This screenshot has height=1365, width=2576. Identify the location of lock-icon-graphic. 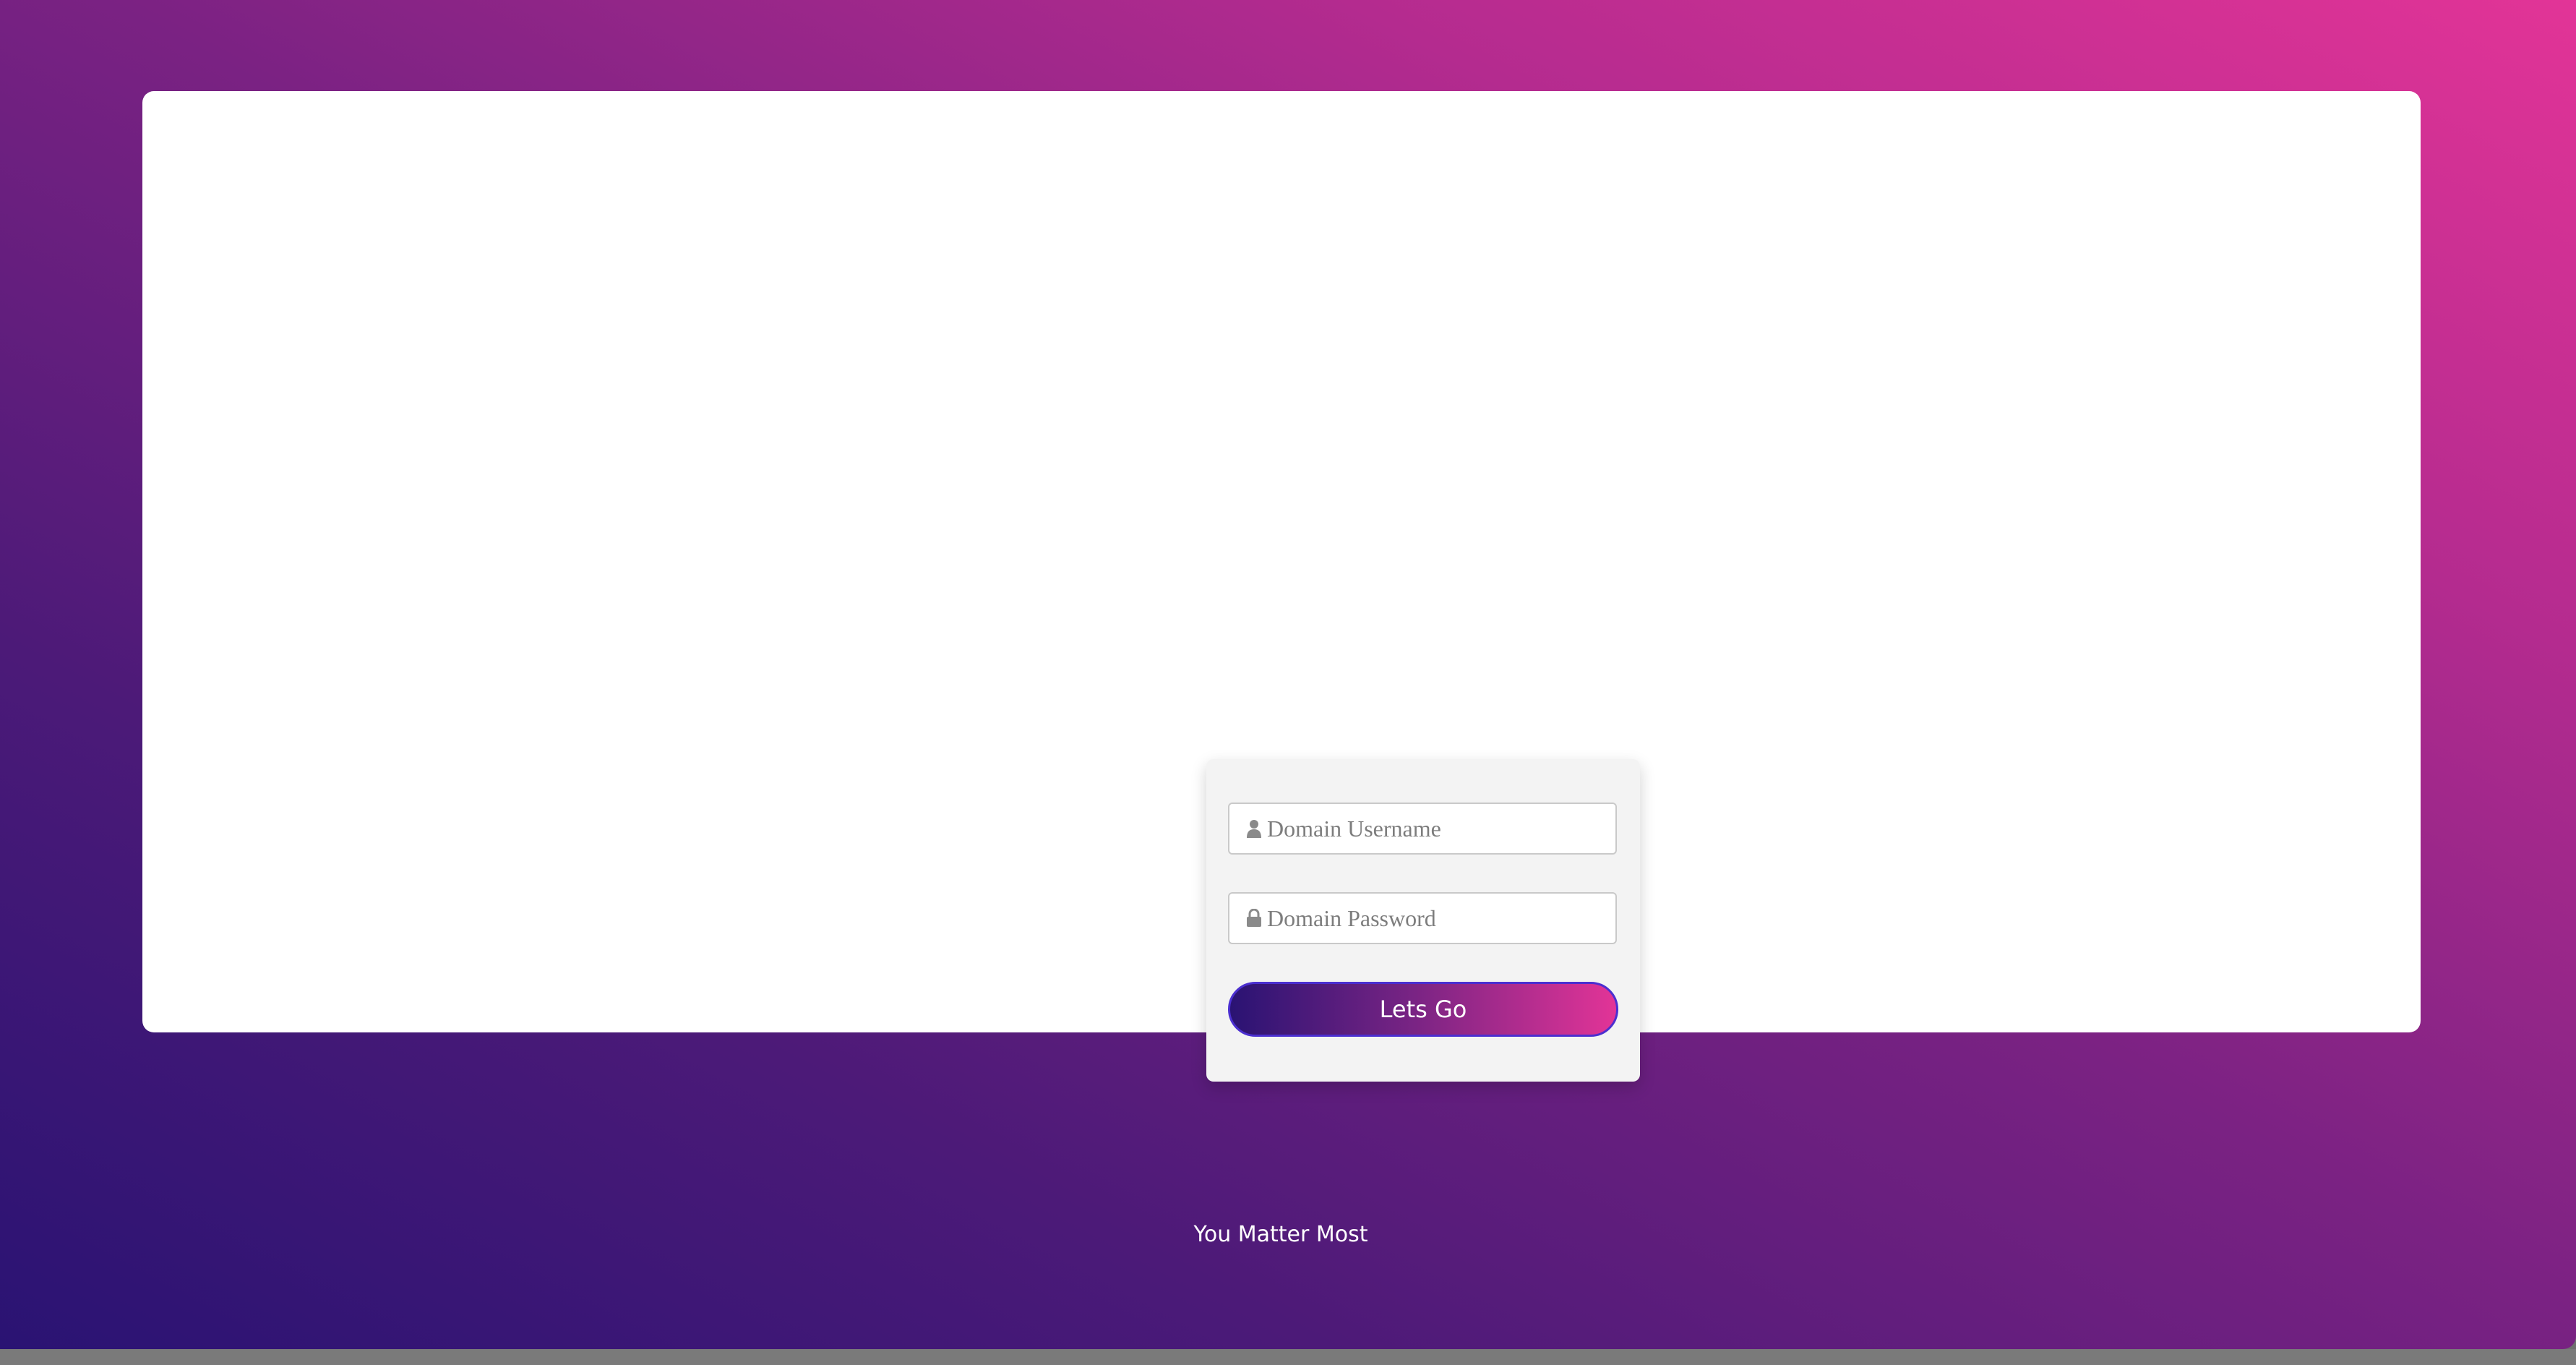
(1254, 918).